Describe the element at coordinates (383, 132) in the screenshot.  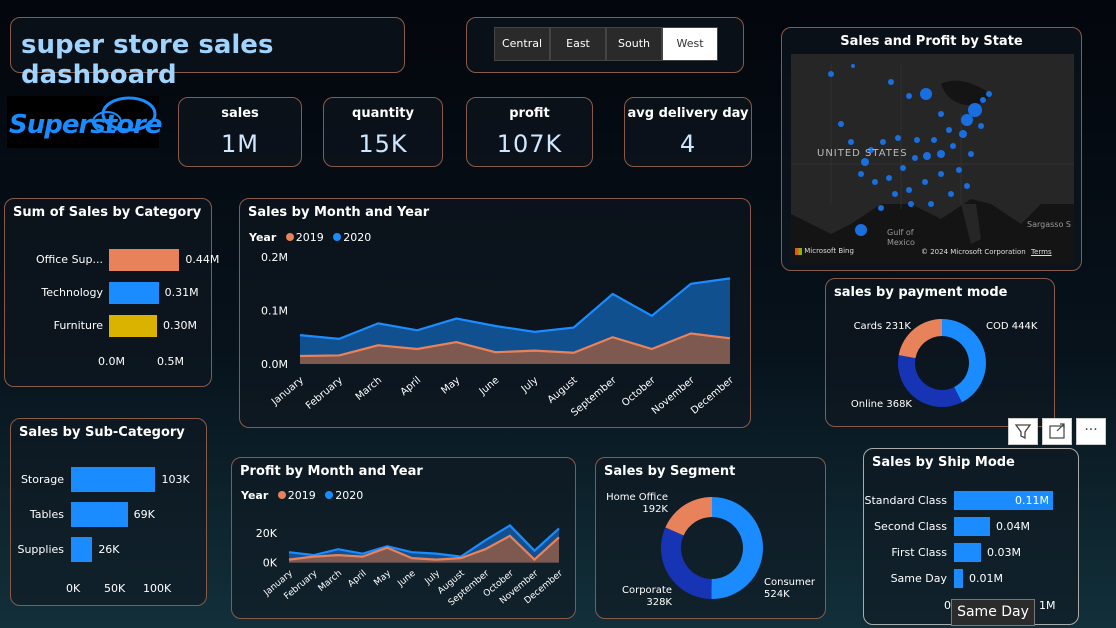
I see `kpi-quantity: quantity 15K` at that location.